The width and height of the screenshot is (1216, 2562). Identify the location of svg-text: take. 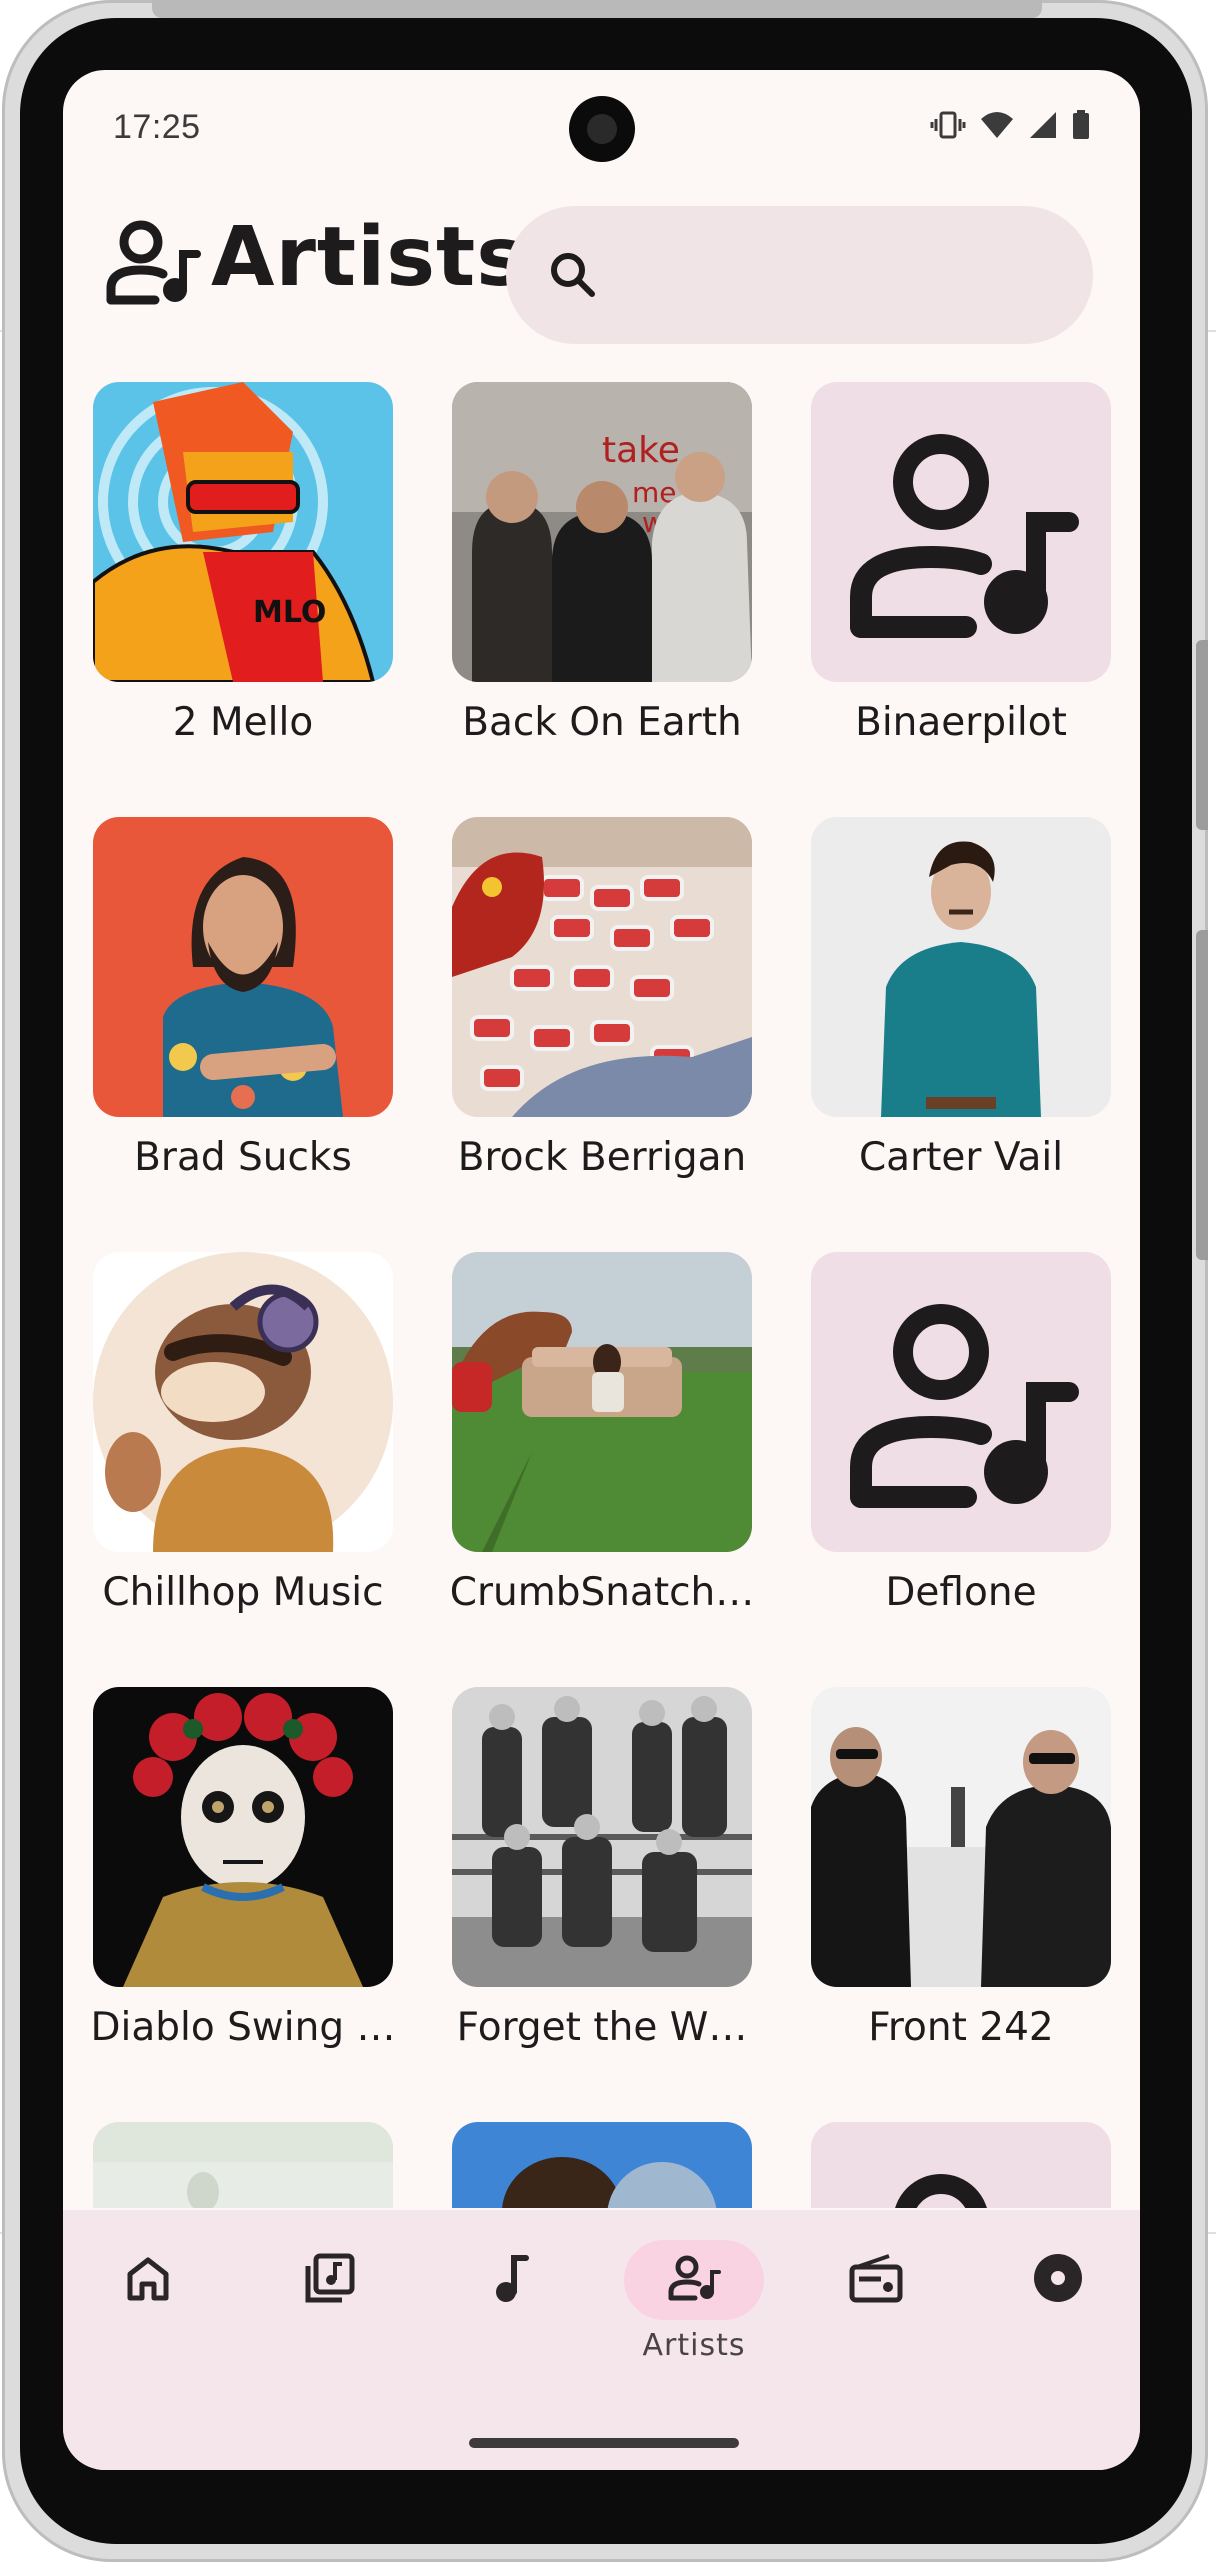
(641, 450).